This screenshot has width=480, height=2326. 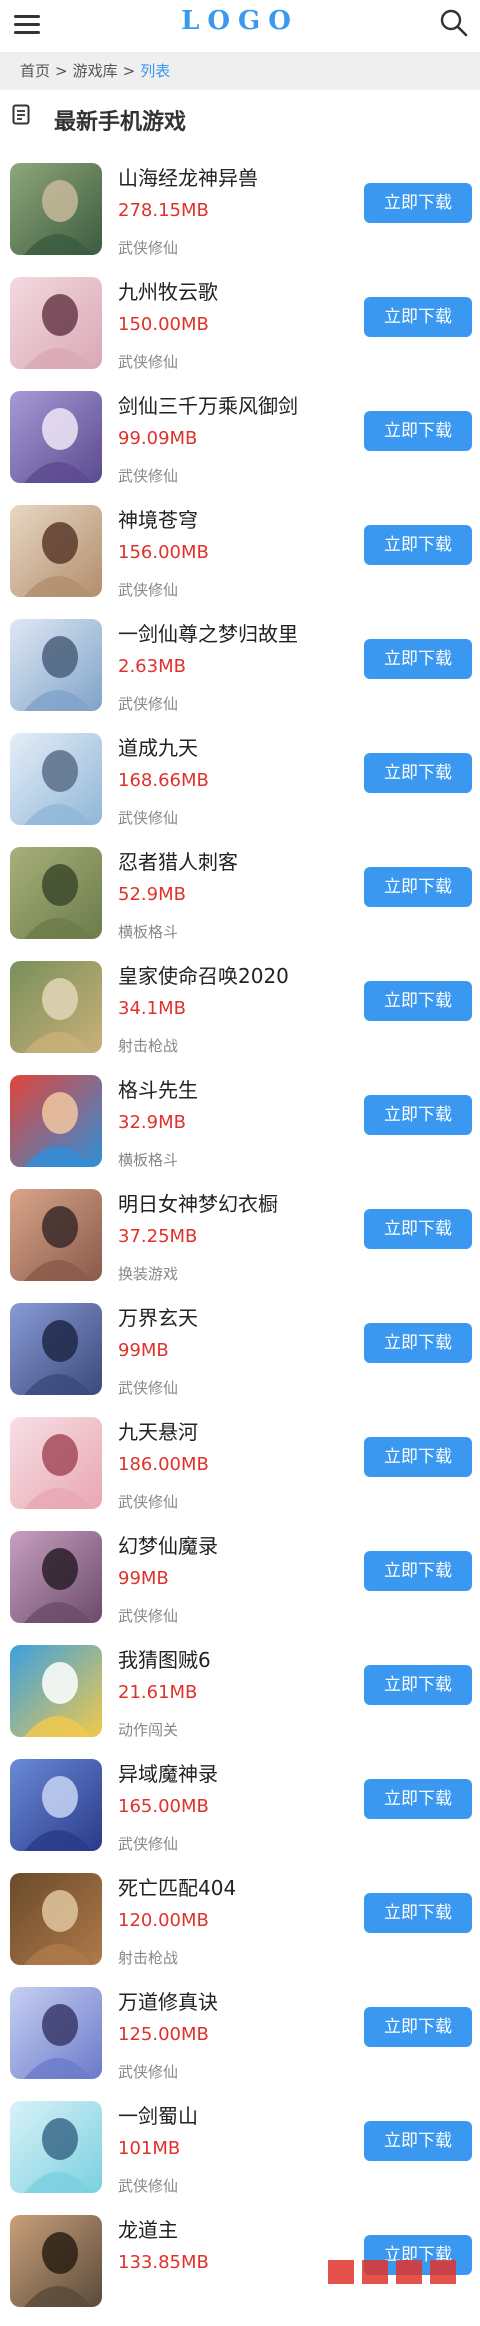 I want to click on game-title: 龙道主, so click(x=148, y=2228).